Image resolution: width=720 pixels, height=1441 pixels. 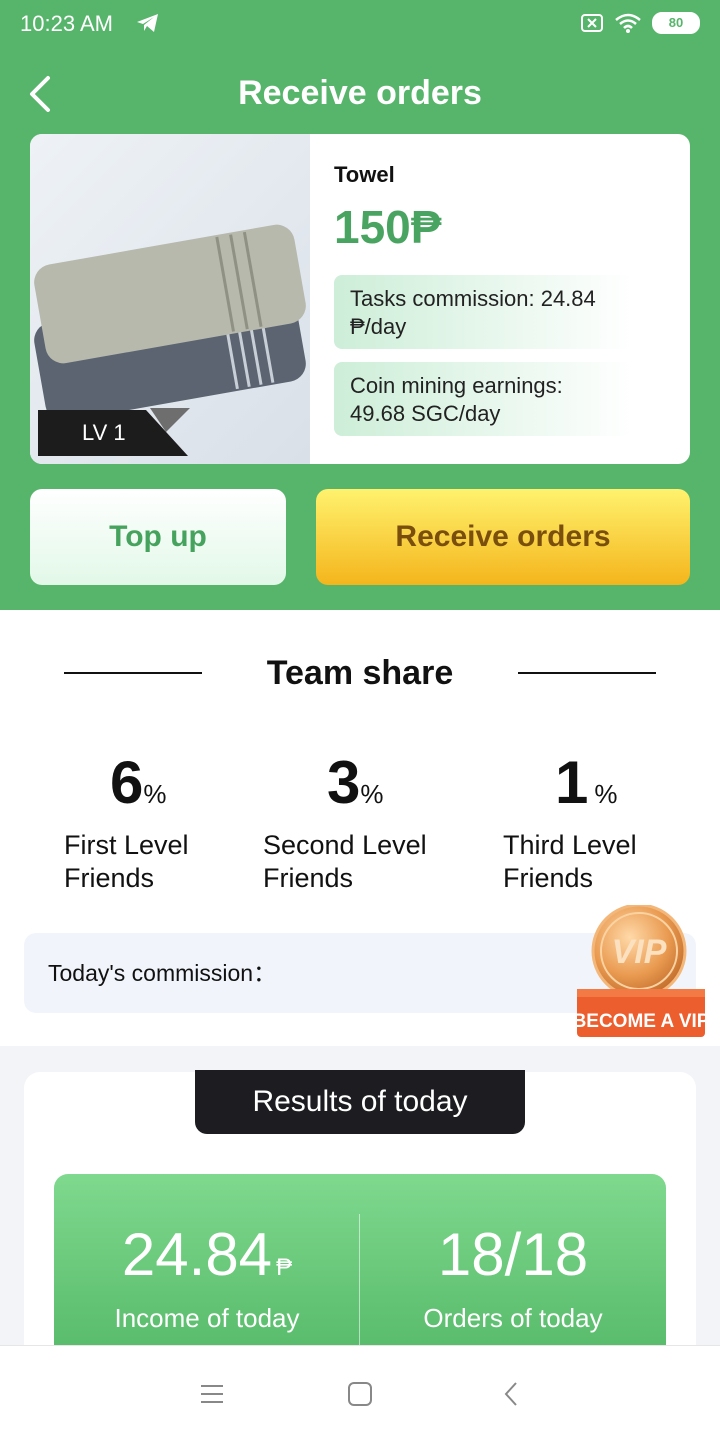 I want to click on income-value: 24.84, so click(x=197, y=1254).